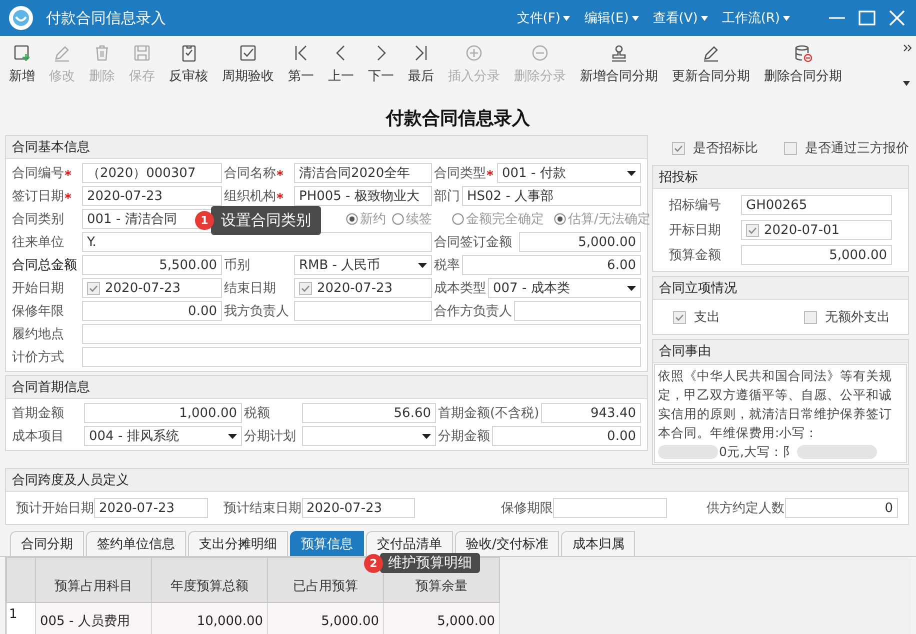  Describe the element at coordinates (464, 173) in the screenshot. I see `field-label: 合同类型` at that location.